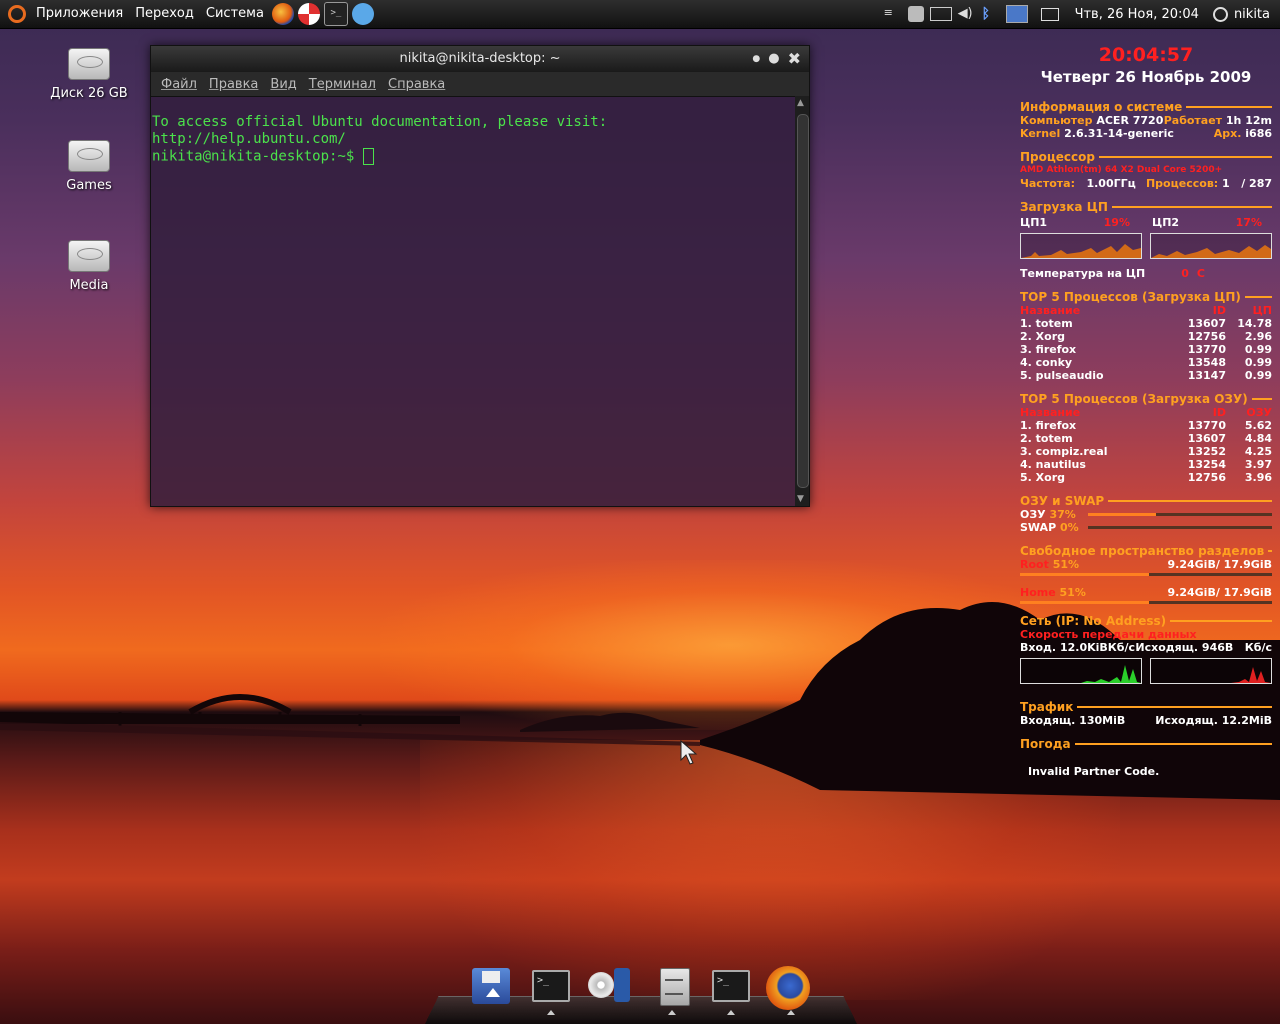  What do you see at coordinates (179, 84) in the screenshot?
I see `menu-file: Файл` at bounding box center [179, 84].